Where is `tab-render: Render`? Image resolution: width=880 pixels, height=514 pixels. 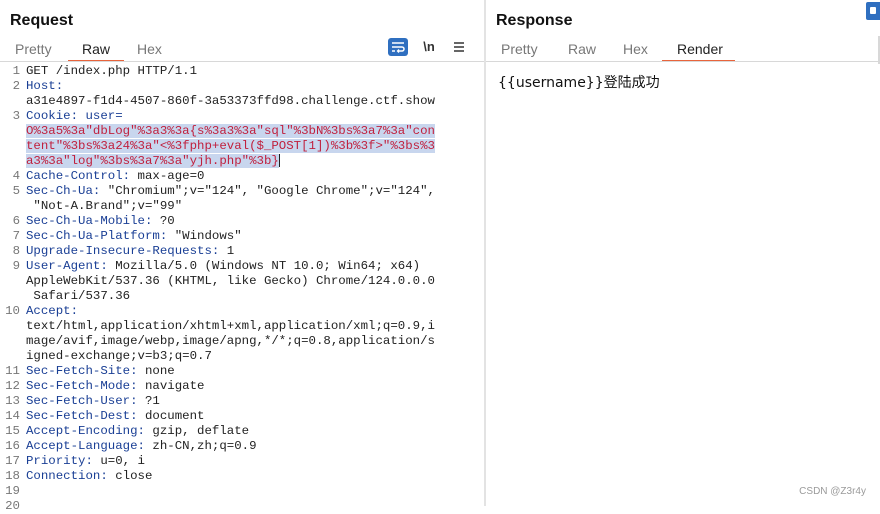
tab-render: Render is located at coordinates (700, 49).